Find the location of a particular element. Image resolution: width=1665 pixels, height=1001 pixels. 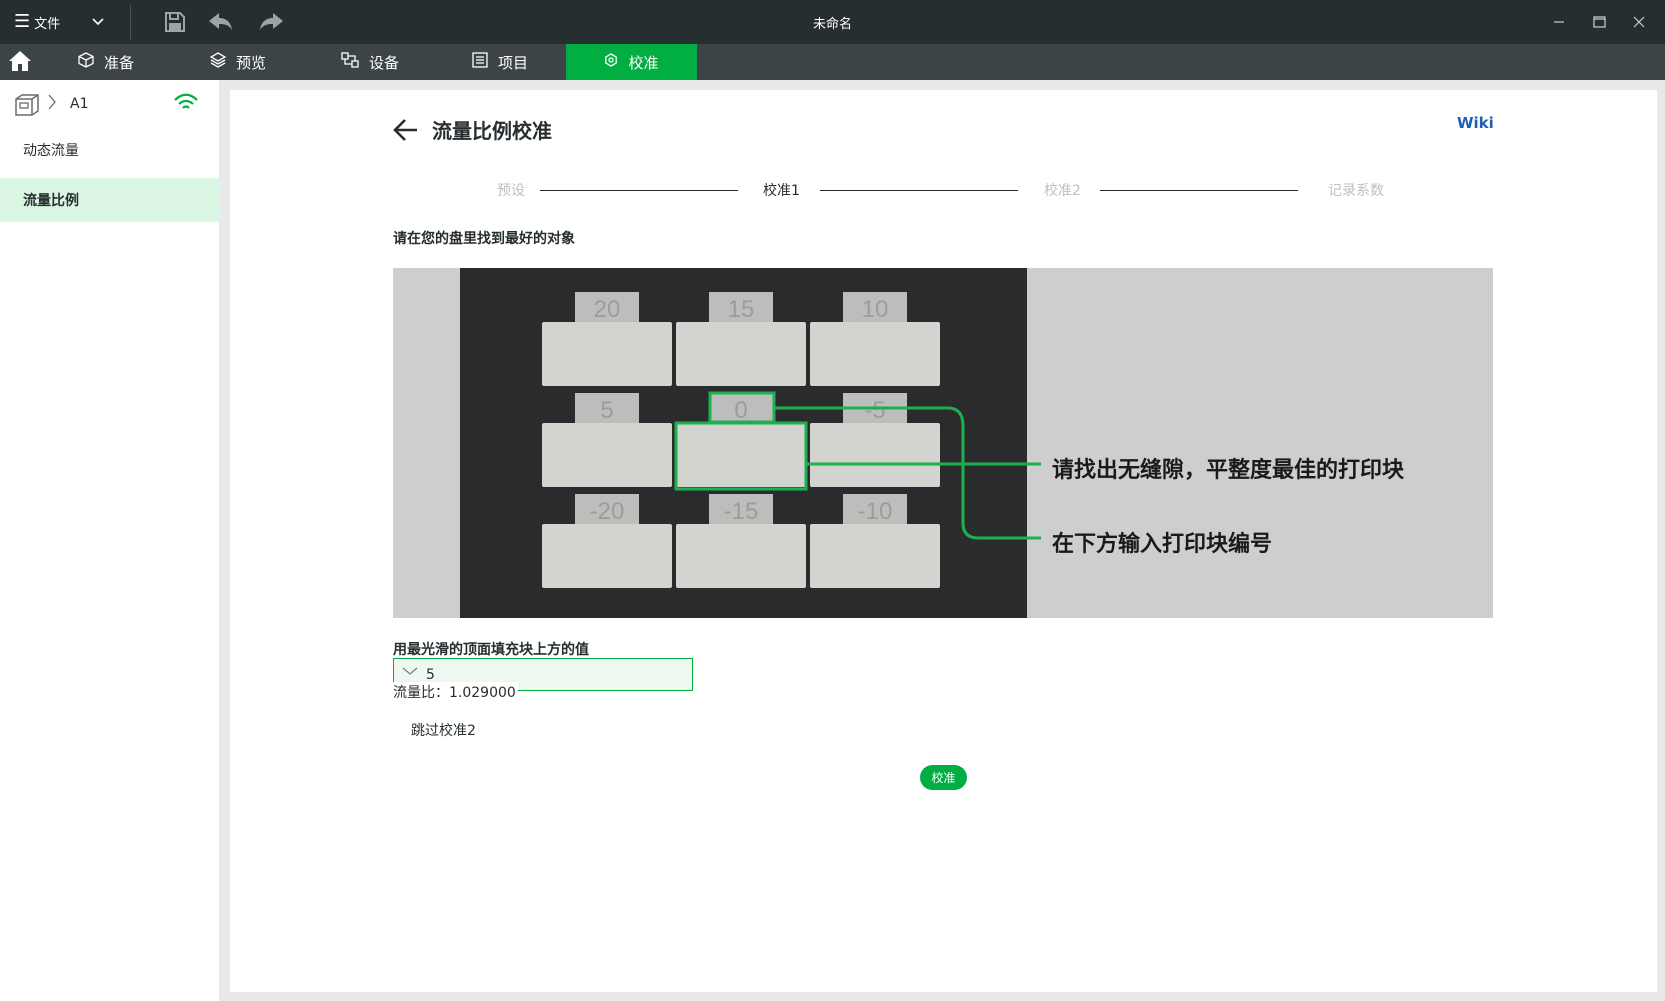

skip-calibration-2-button: 跳过校准2 is located at coordinates (443, 730).